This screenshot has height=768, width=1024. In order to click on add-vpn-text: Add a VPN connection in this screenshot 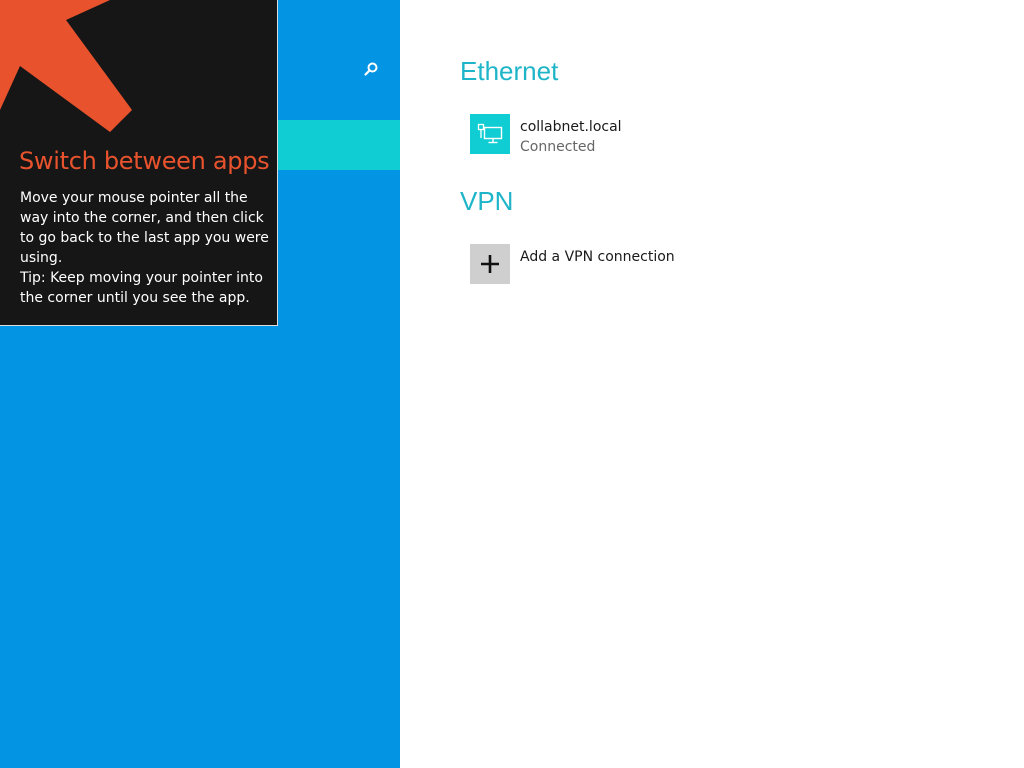, I will do `click(597, 257)`.